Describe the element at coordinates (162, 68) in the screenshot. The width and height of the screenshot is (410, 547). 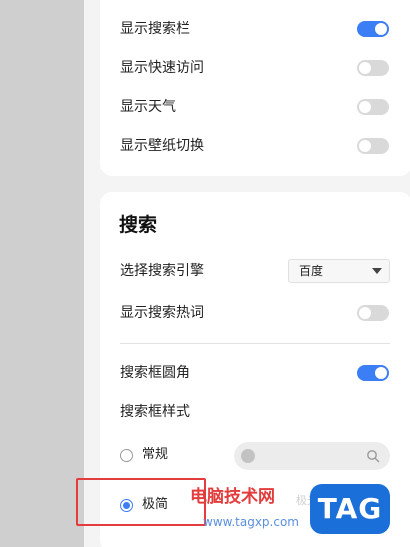
I see `setting-label-show-quick-access: 显示快速访问` at that location.